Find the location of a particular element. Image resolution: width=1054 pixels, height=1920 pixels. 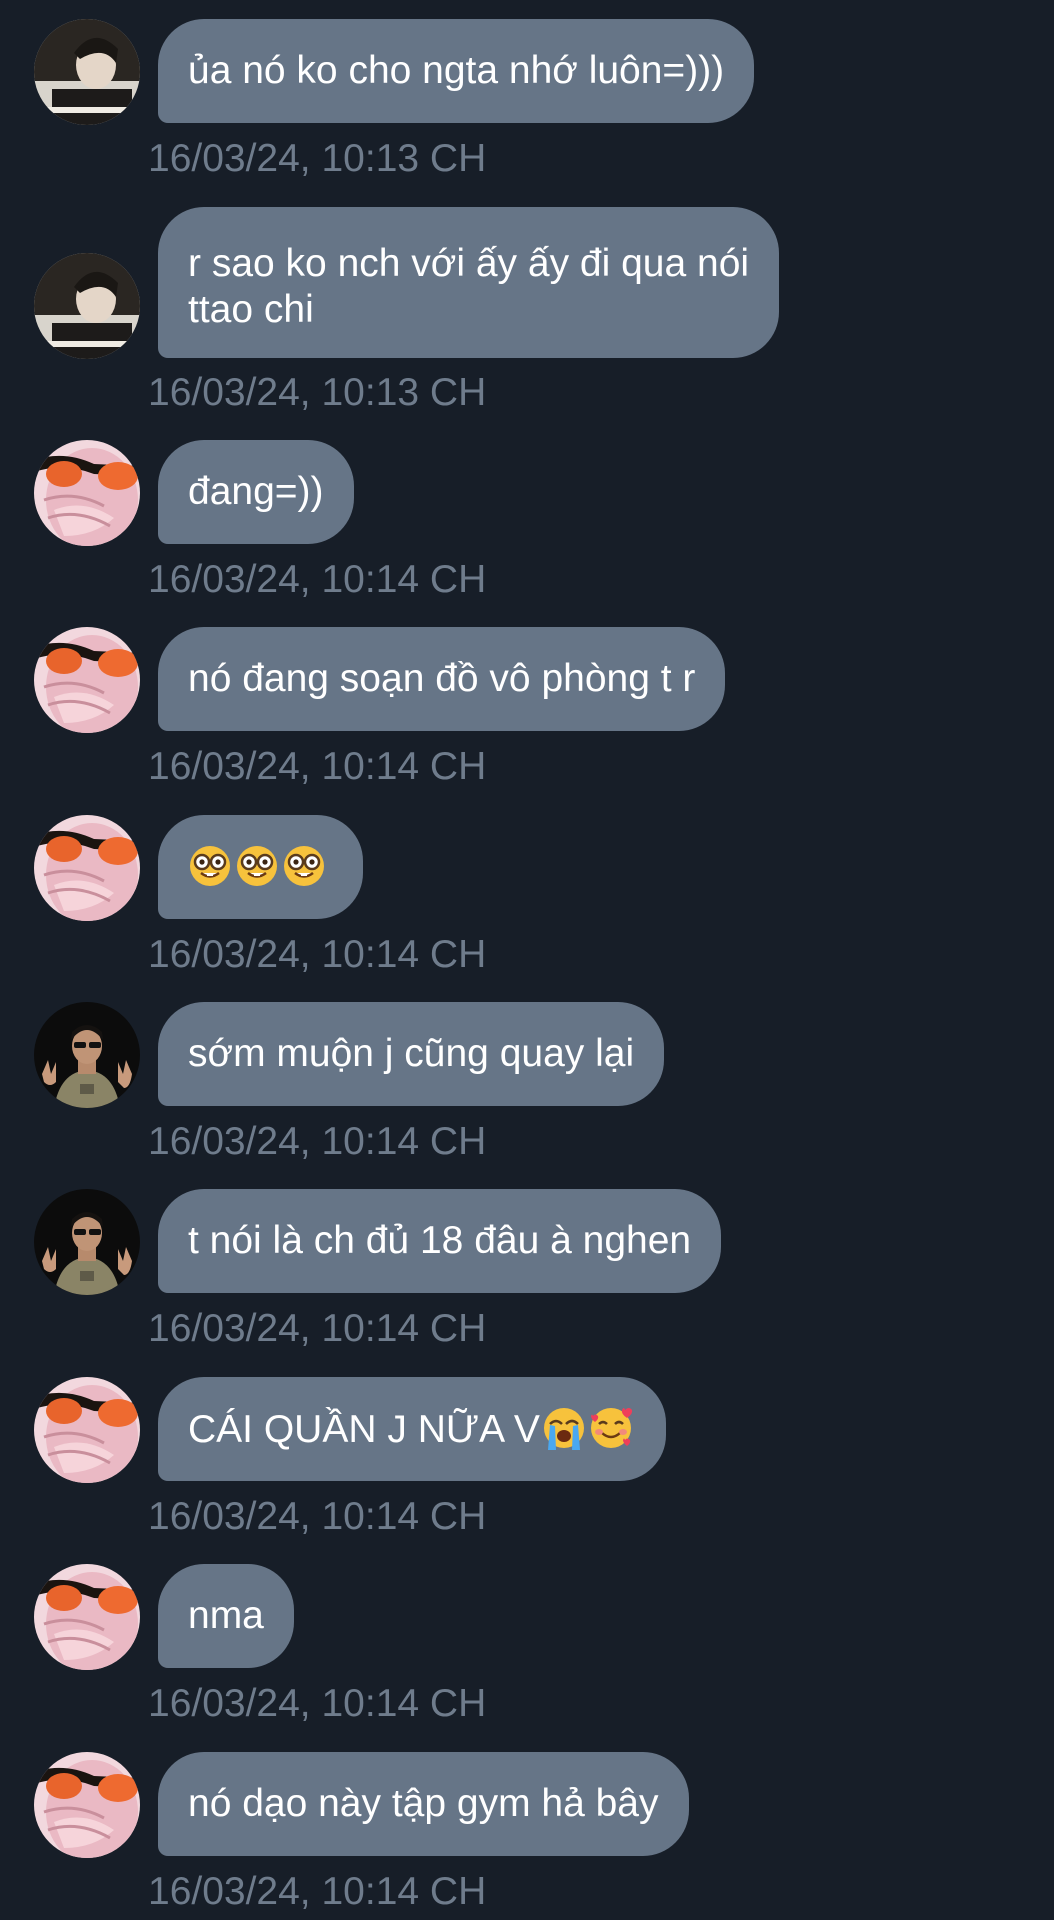

message-text: đang=)) is located at coordinates (256, 491).